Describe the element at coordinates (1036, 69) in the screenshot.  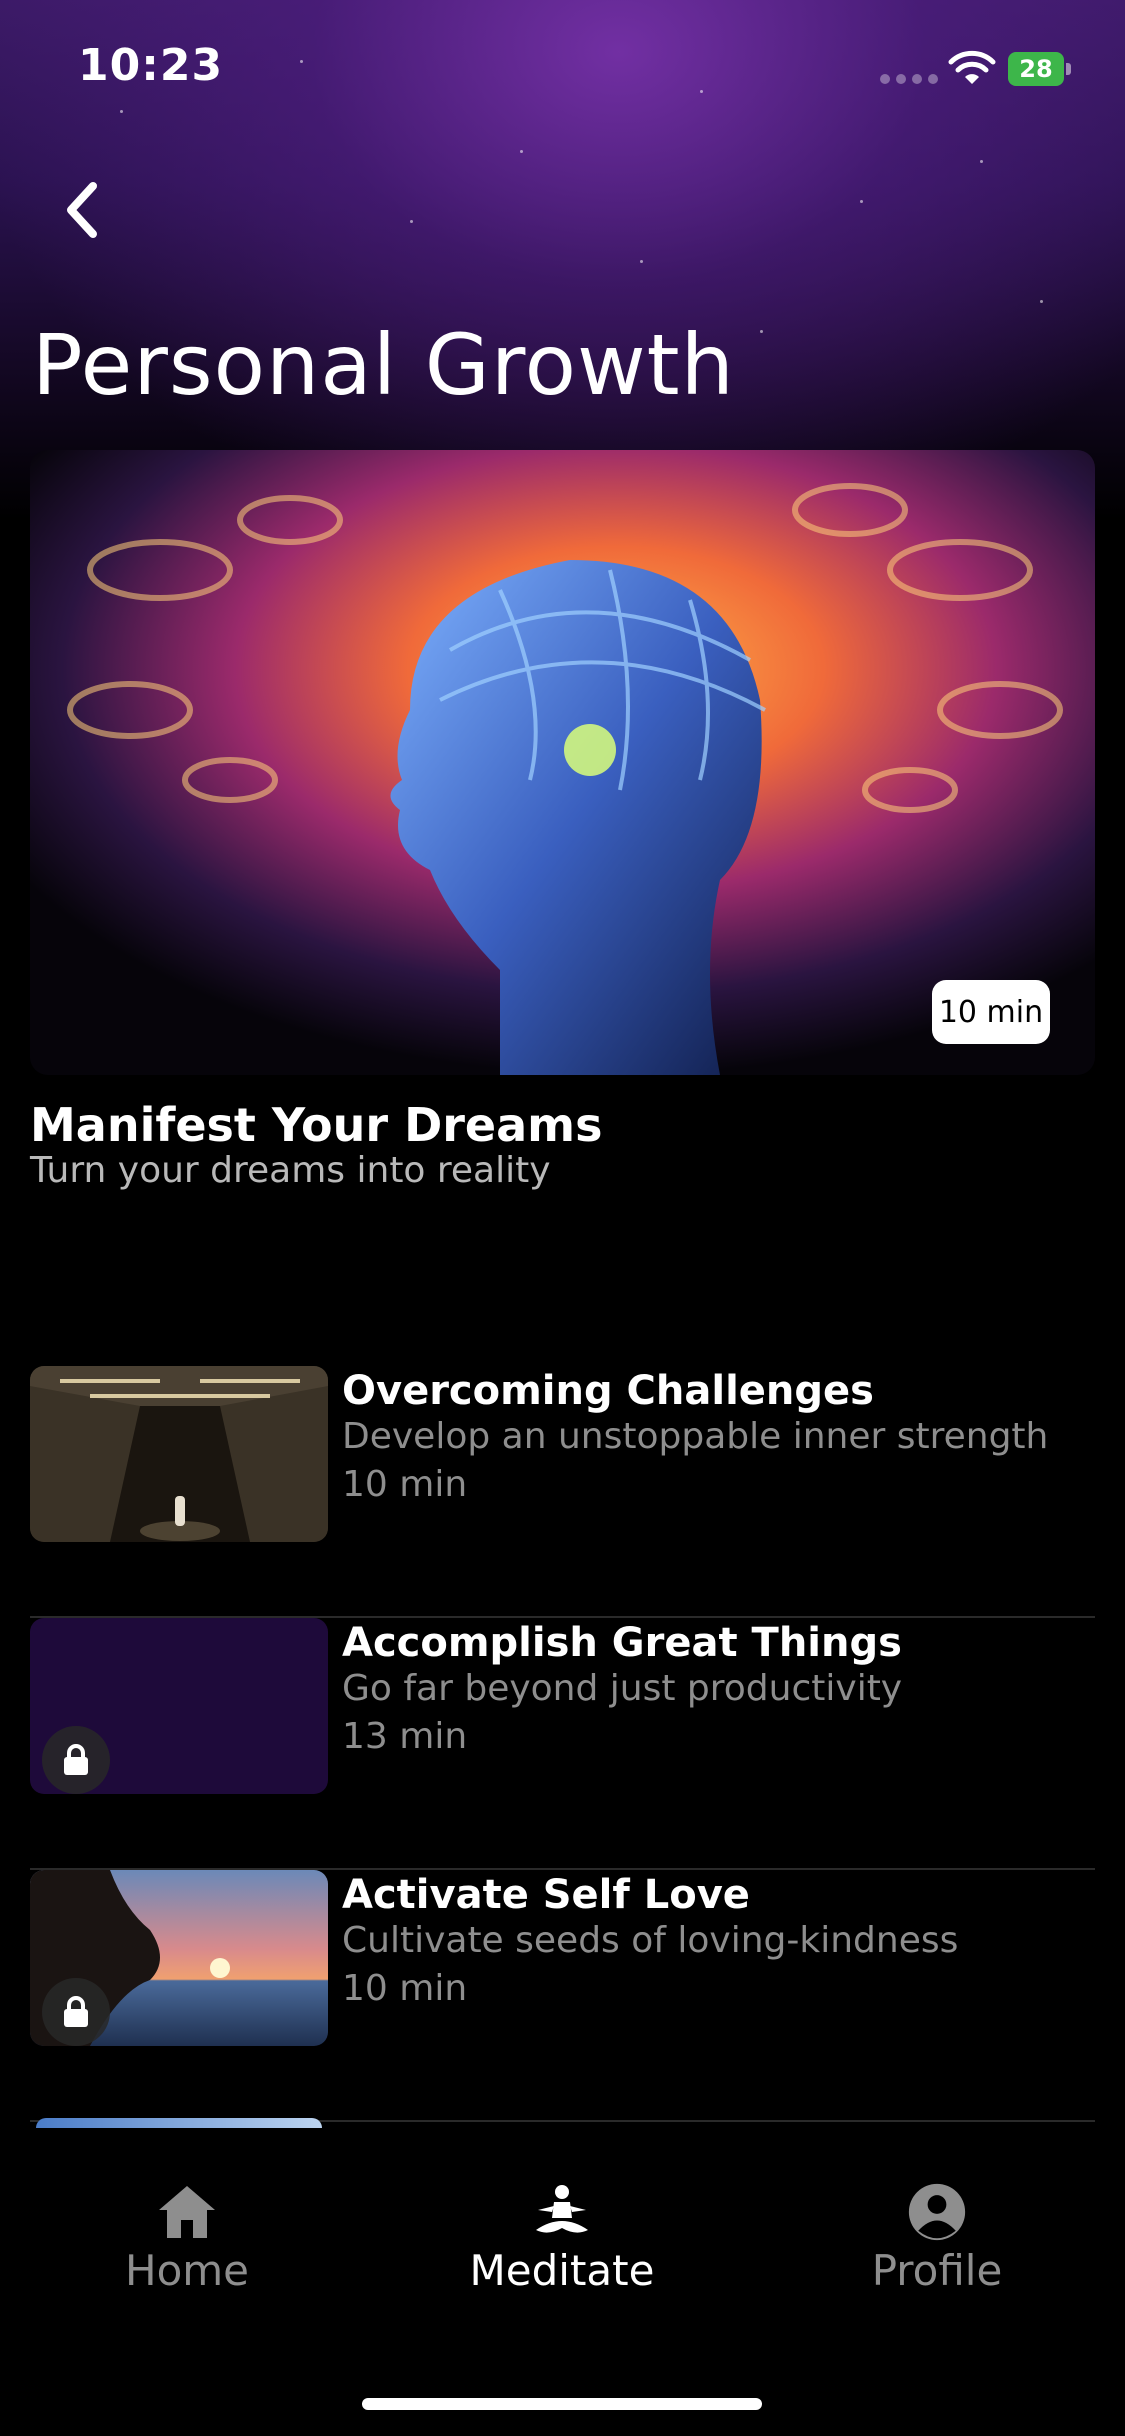
I see `battery-level: 28` at that location.